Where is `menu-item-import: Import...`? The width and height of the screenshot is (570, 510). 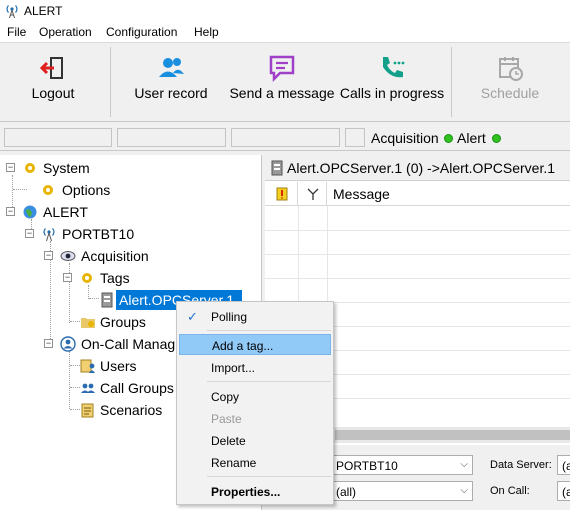 menu-item-import: Import... is located at coordinates (255, 367).